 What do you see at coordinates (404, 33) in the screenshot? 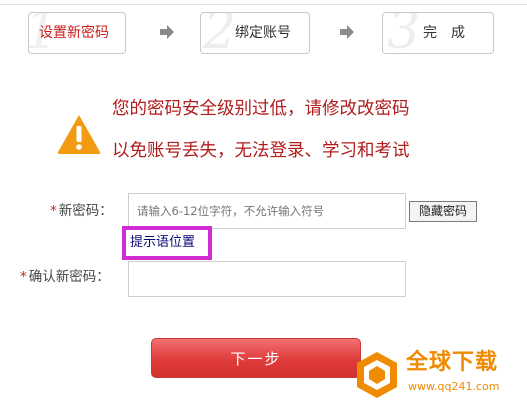
I see `step-number: 3` at bounding box center [404, 33].